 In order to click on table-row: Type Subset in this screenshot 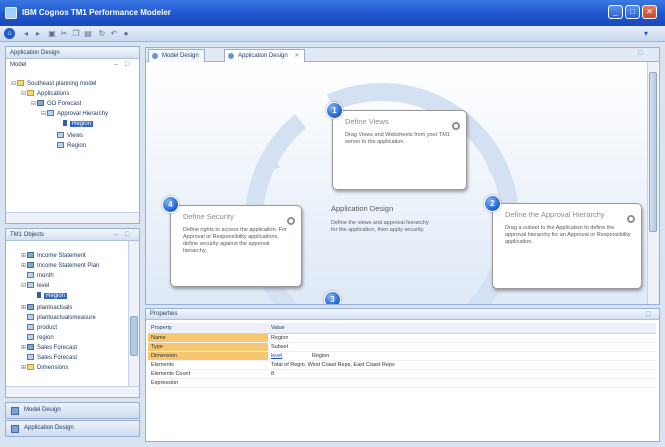, I will do `click(402, 347)`.